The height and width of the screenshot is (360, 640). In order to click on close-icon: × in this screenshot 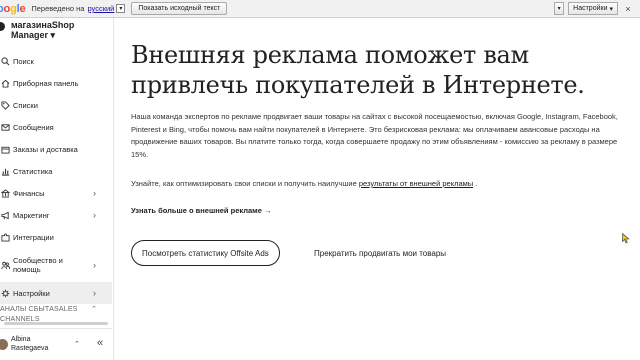, I will do `click(628, 8)`.